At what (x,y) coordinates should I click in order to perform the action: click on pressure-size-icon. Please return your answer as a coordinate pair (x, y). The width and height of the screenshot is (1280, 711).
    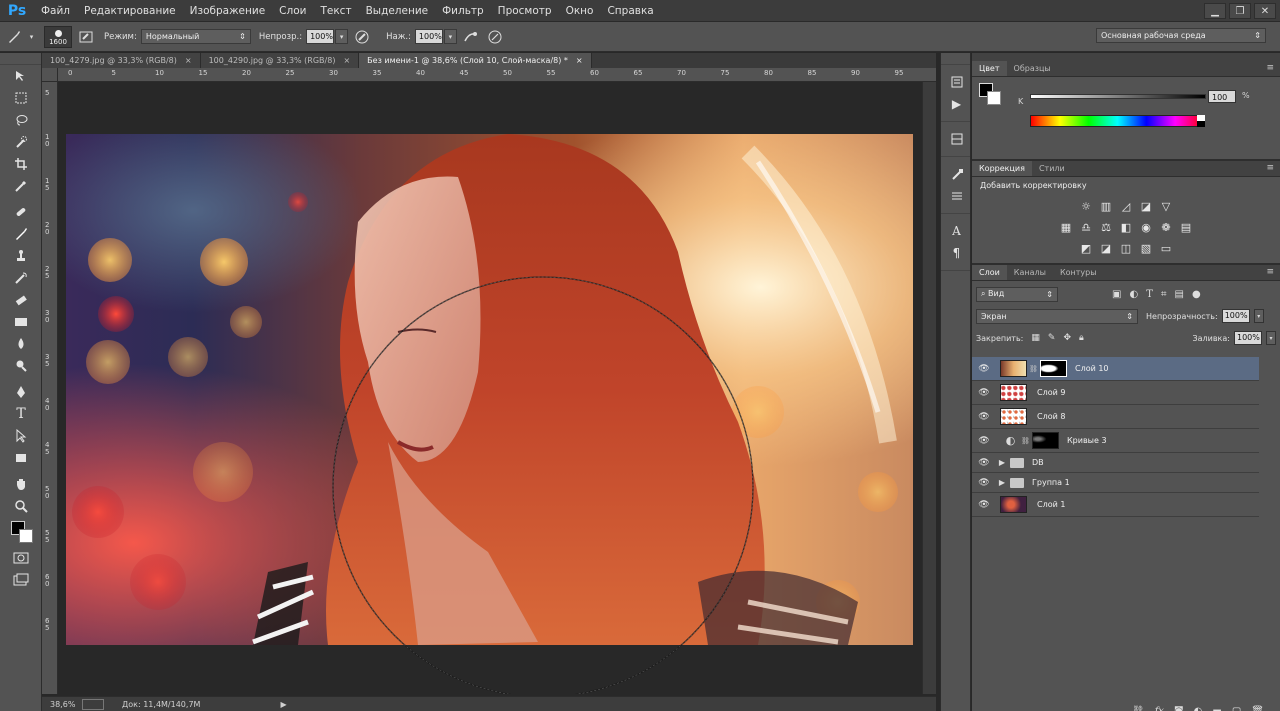
    Looking at the image, I should click on (495, 37).